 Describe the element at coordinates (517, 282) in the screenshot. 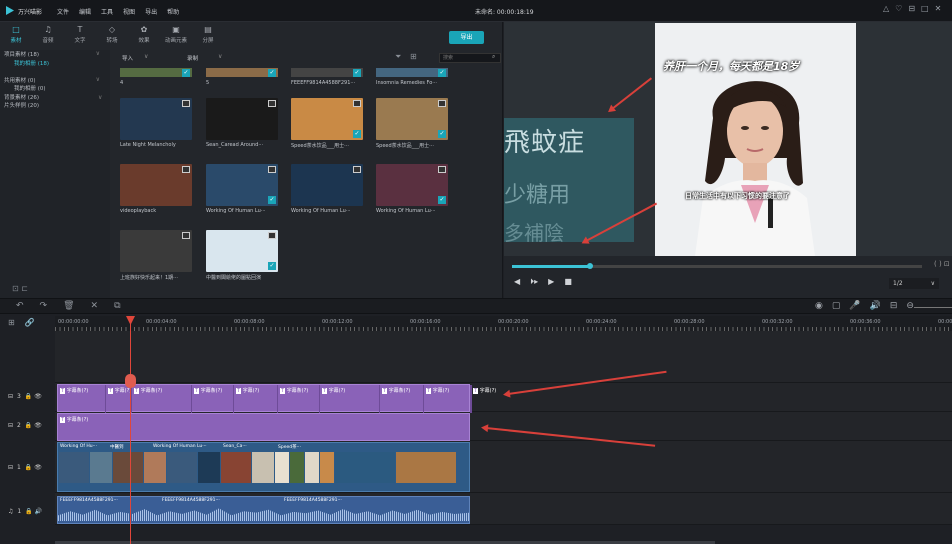

I see `prev-frame-icon: ◀` at that location.